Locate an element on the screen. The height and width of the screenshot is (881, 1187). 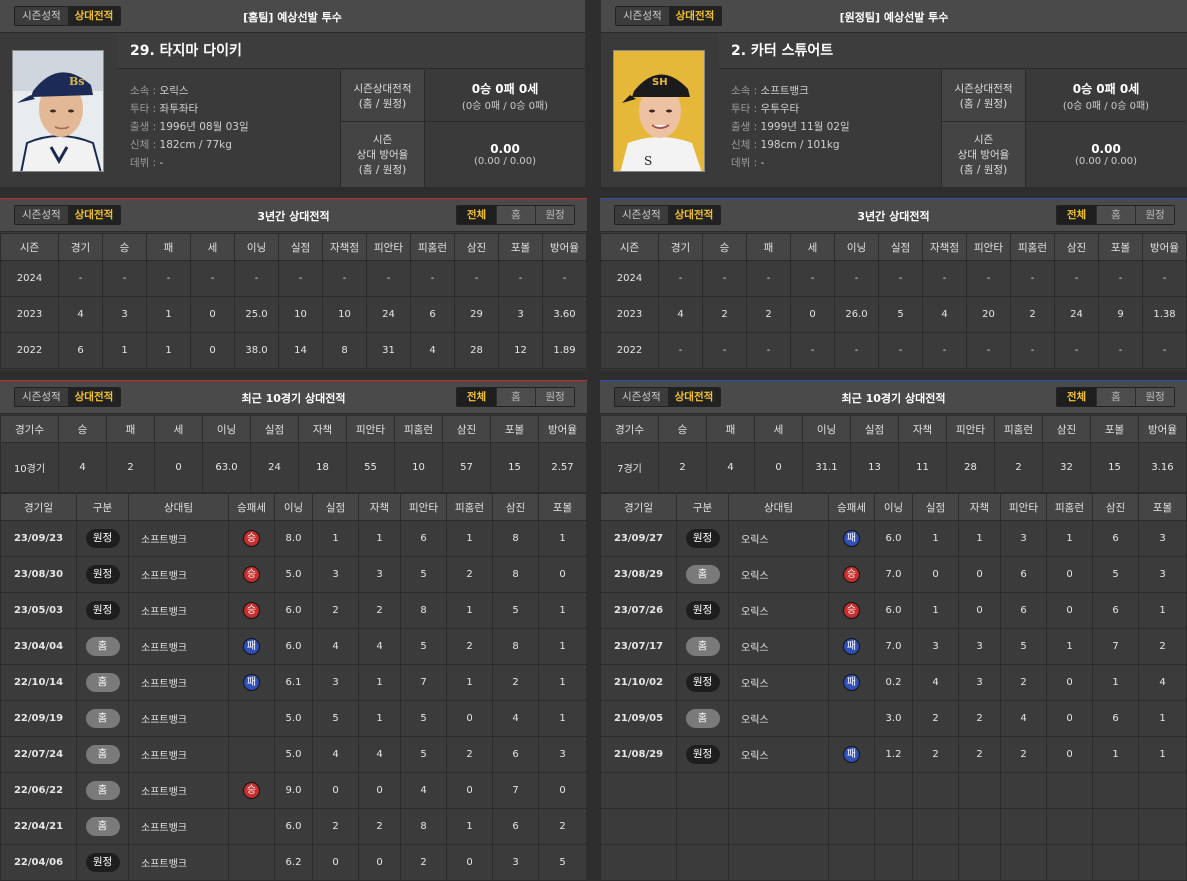
column-header: 포볼 is located at coordinates (514, 429).